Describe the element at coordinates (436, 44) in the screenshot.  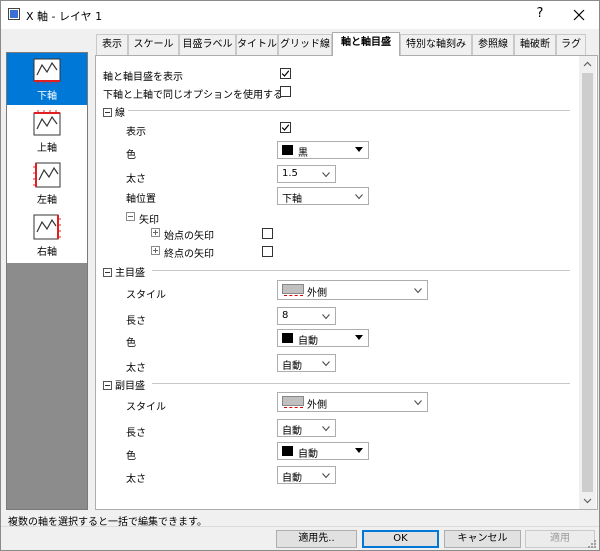
I see `tab-special-ticks: 特別な軸刻み` at that location.